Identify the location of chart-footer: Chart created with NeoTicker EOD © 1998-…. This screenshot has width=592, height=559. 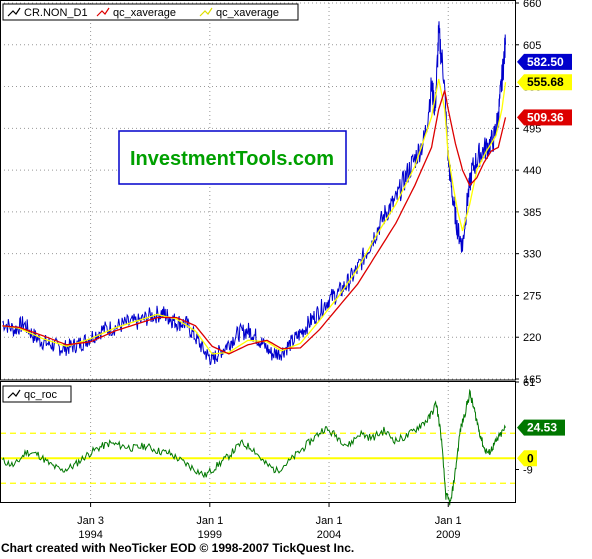
(178, 548).